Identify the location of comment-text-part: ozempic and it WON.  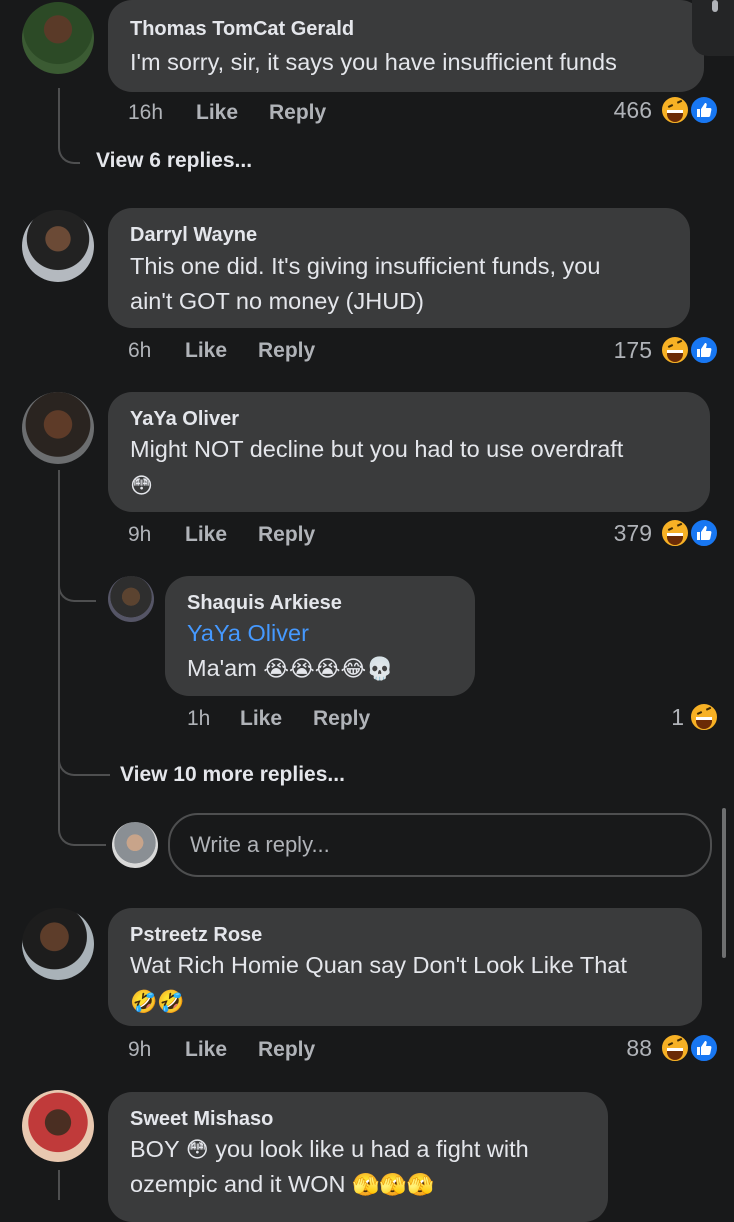
(238, 1184).